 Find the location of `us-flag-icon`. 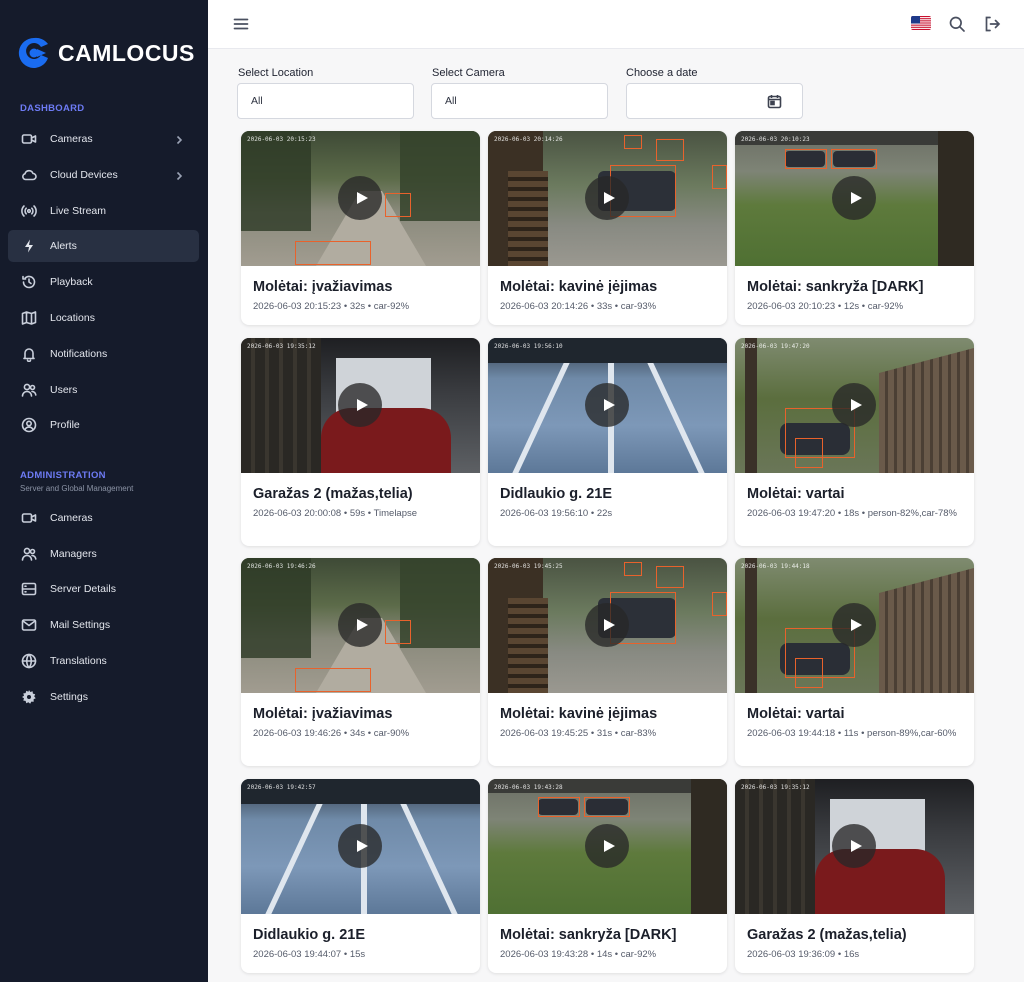

us-flag-icon is located at coordinates (921, 23).